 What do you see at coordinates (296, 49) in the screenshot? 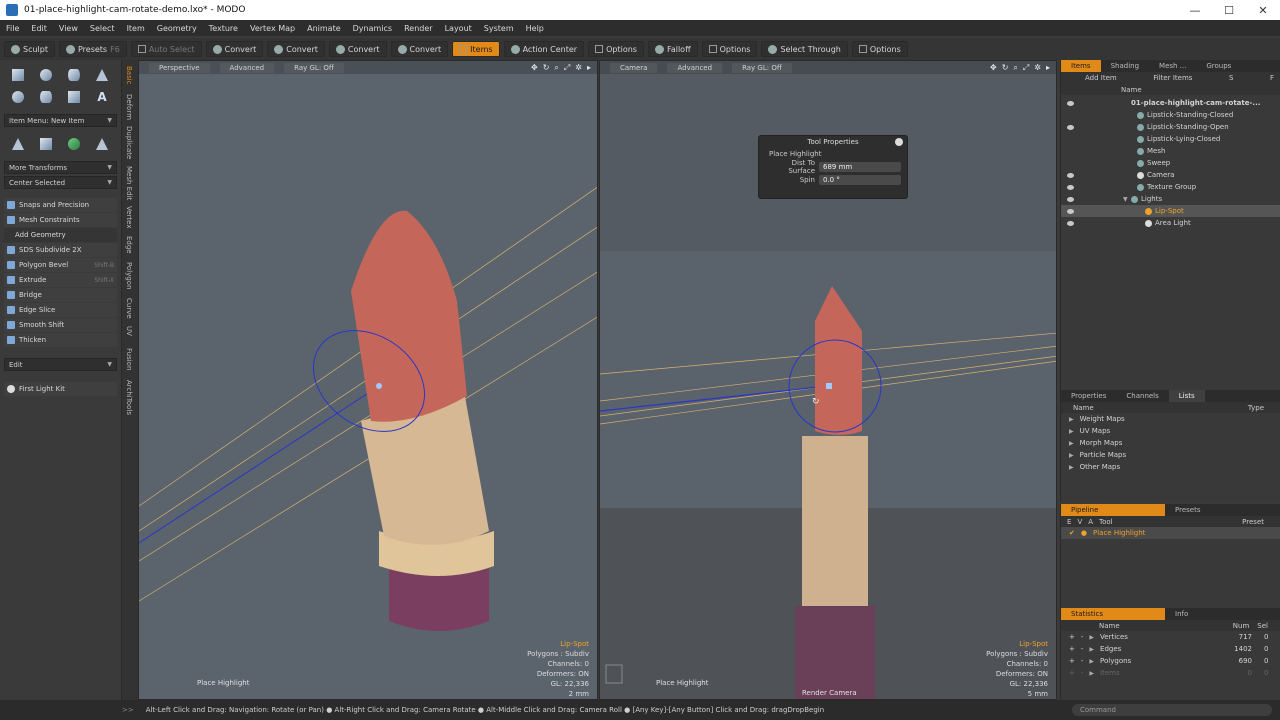
I see `convert-edges-button: Convert` at bounding box center [296, 49].